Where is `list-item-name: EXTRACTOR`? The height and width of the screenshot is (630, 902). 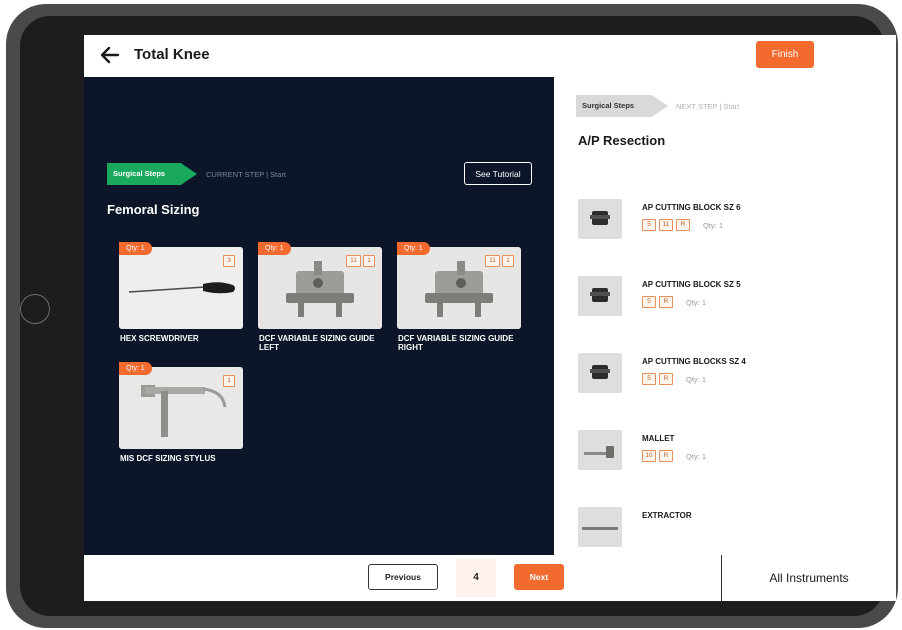
list-item-name: EXTRACTOR is located at coordinates (667, 515).